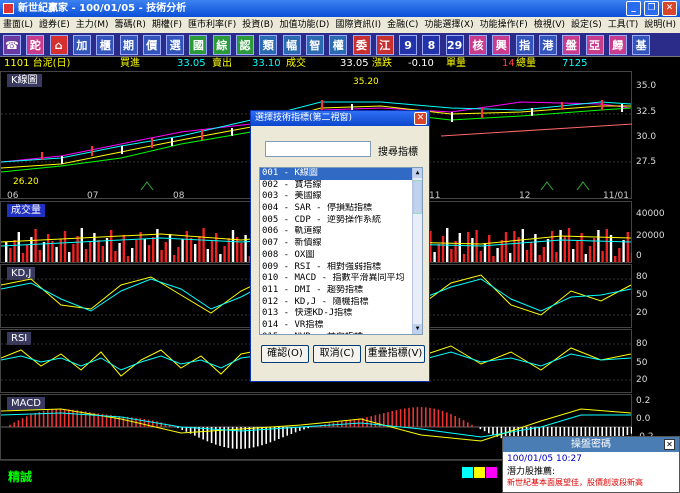 This screenshot has height=493, width=680. What do you see at coordinates (384, 45) in the screenshot?
I see `toolbar-button: 江` at bounding box center [384, 45].